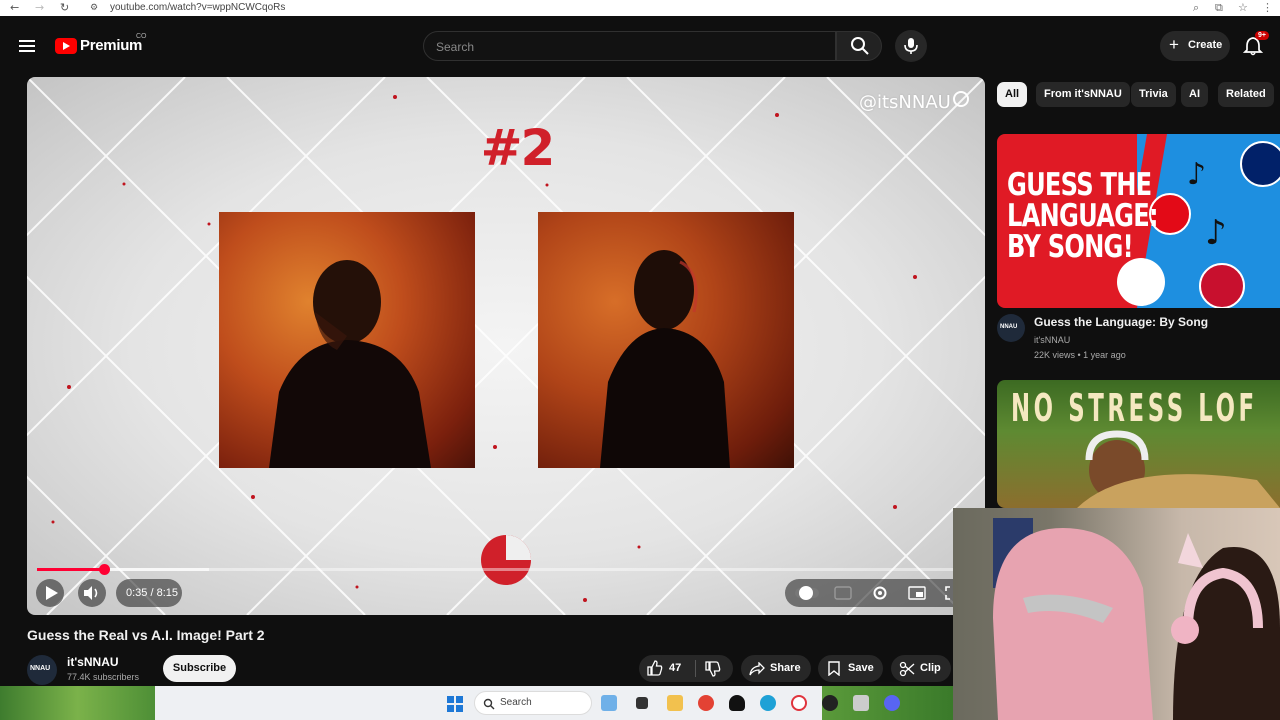 This screenshot has height=720, width=1280. Describe the element at coordinates (152, 593) in the screenshot. I see `time-display: 0:35 / 8:15` at that location.